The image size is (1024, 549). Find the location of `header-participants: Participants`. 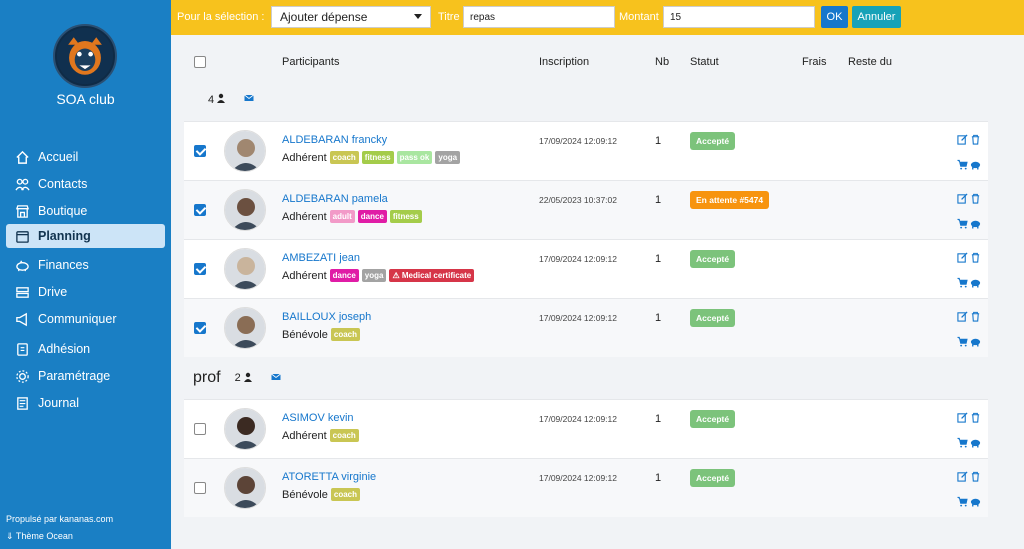

header-participants: Participants is located at coordinates (310, 62).